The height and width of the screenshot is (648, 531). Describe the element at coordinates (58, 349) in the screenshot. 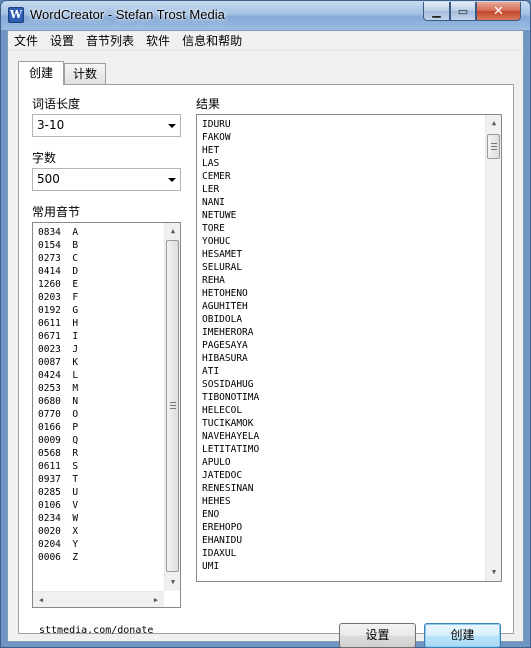

I see `syllable-list-item: 0023 J` at that location.